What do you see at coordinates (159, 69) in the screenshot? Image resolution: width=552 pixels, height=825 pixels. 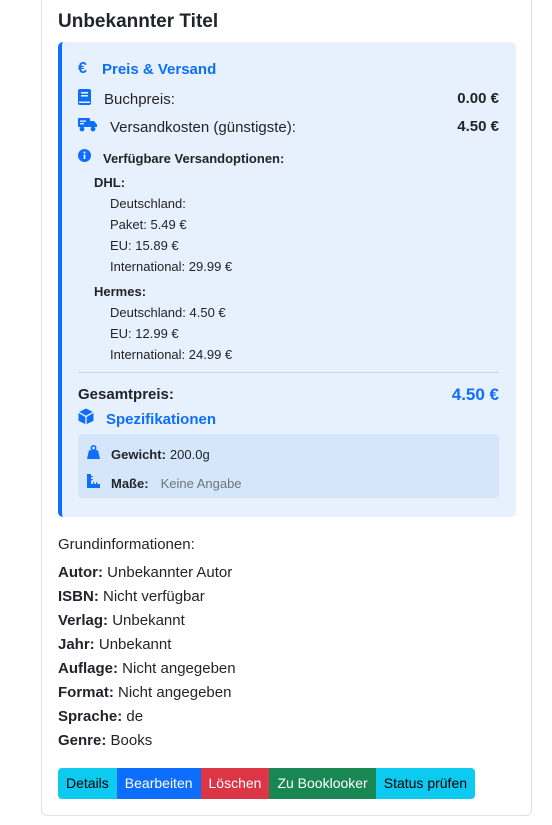 I see `price-heading: Preis & Versand` at bounding box center [159, 69].